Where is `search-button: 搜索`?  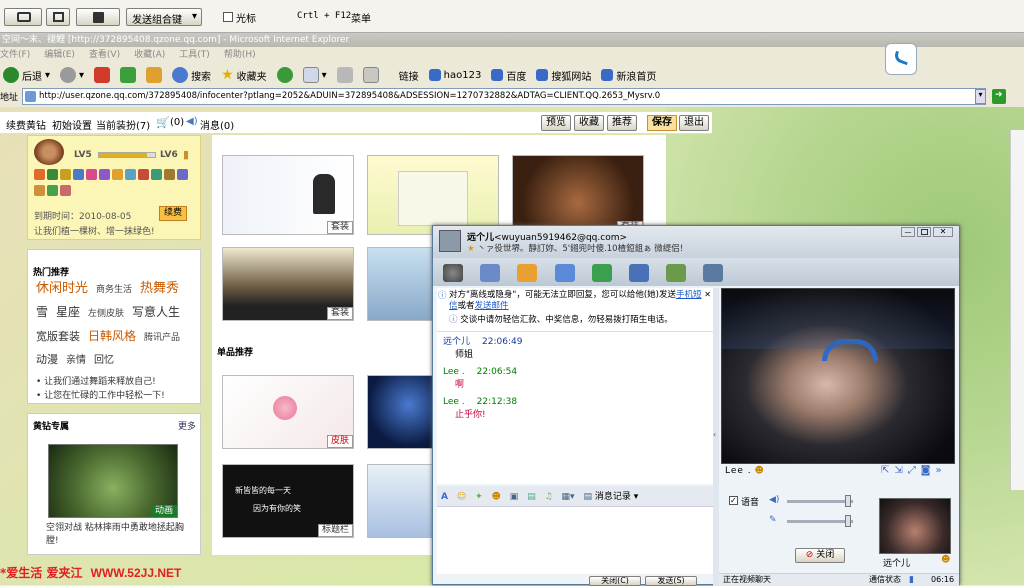
search-button: 搜索 is located at coordinates (191, 75).